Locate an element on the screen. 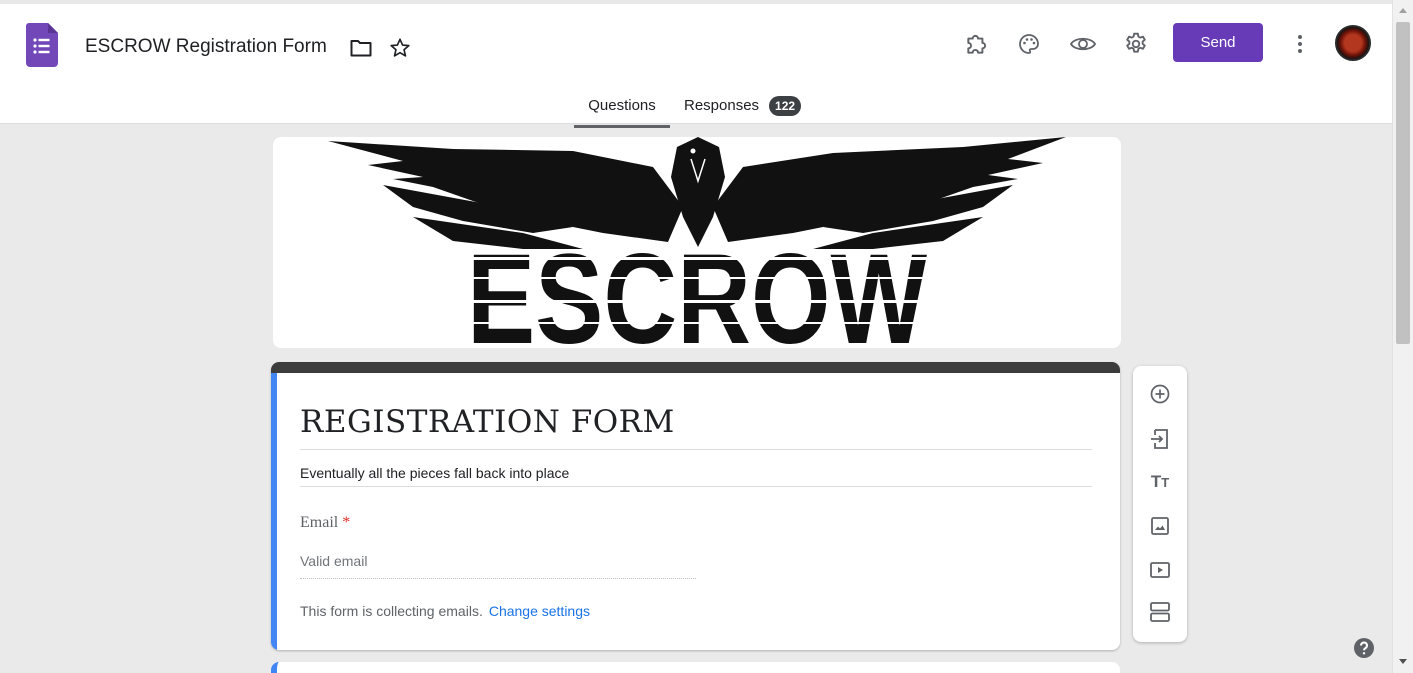 This screenshot has height=673, width=1413. document-title: ESCROW Registration Form is located at coordinates (206, 47).